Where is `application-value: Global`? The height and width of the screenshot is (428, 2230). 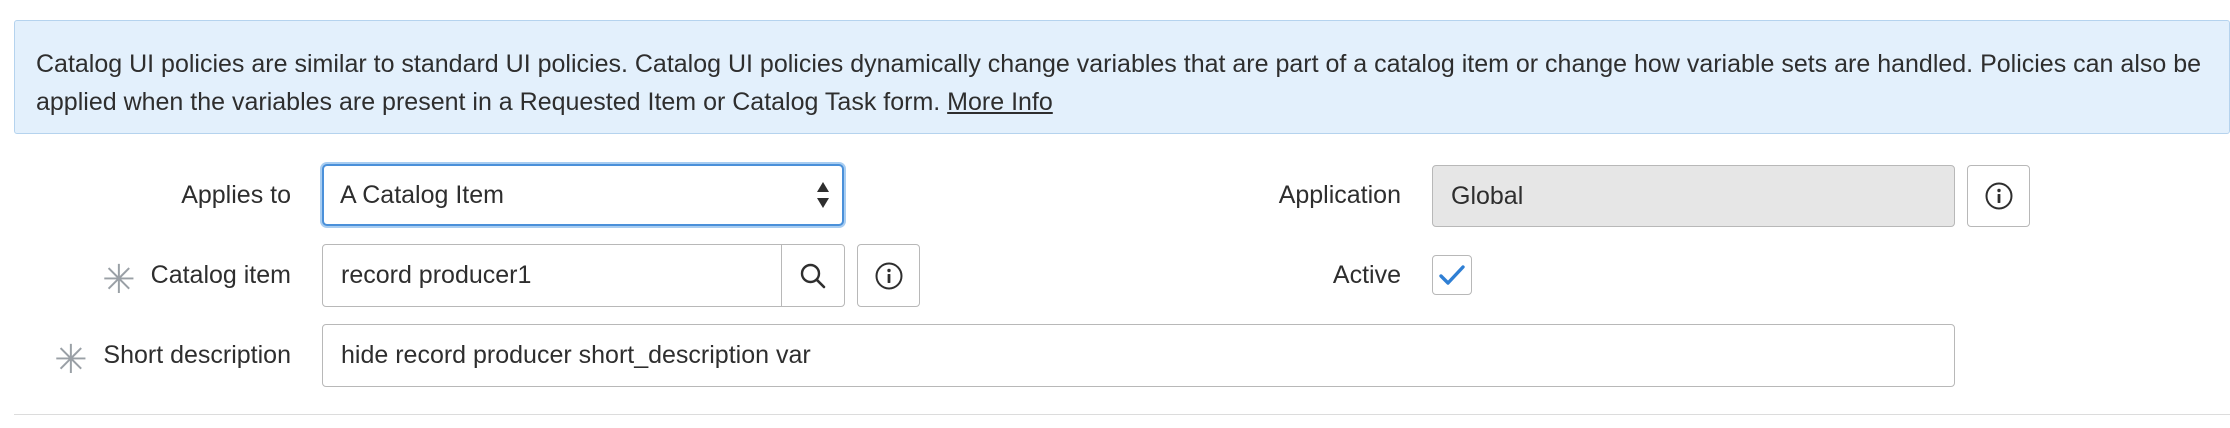 application-value: Global is located at coordinates (1487, 196).